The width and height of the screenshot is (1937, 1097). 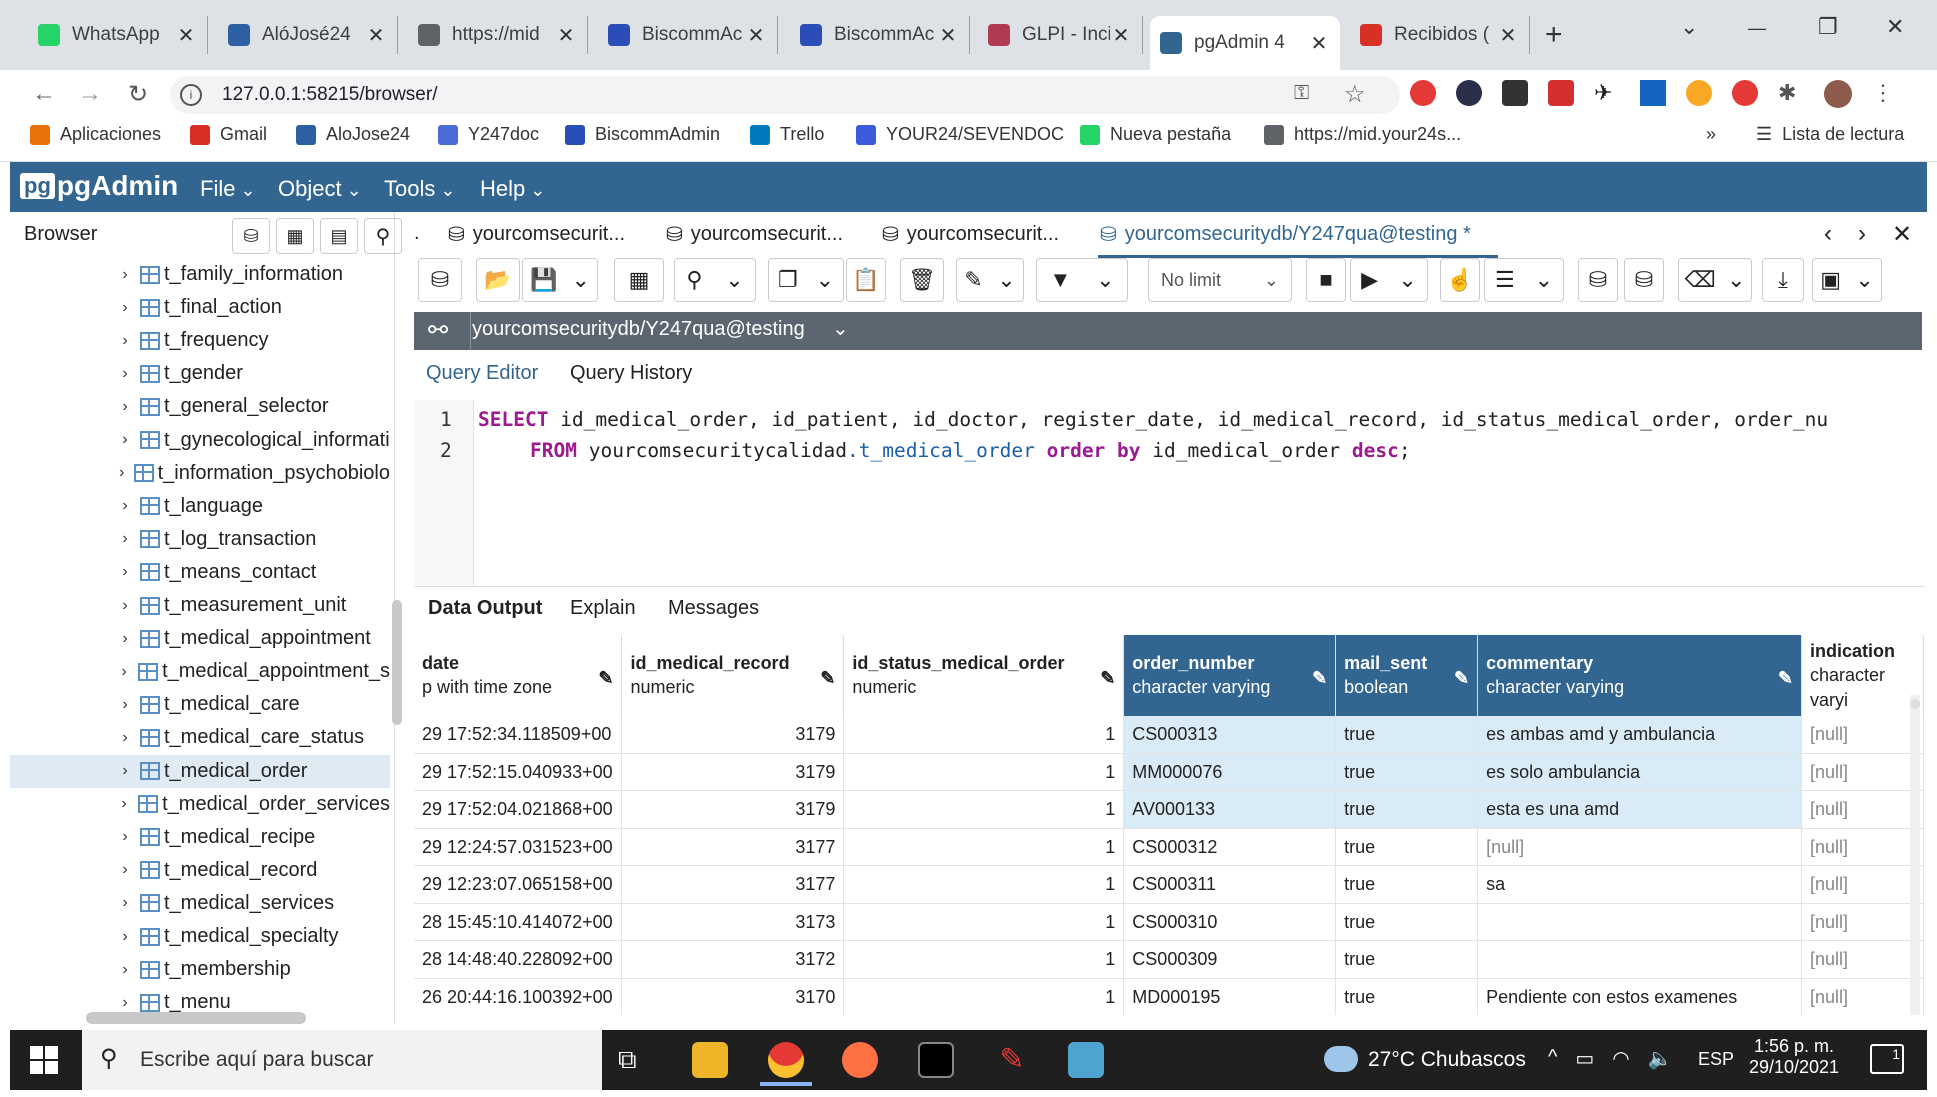 What do you see at coordinates (1783, 280) in the screenshot?
I see `download-icon: ⤓` at bounding box center [1783, 280].